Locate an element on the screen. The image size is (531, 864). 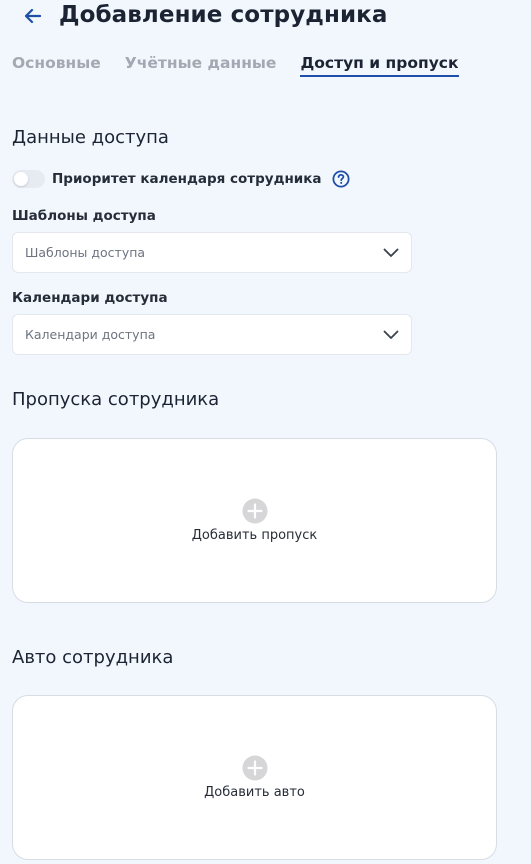
back-button is located at coordinates (33, 16).